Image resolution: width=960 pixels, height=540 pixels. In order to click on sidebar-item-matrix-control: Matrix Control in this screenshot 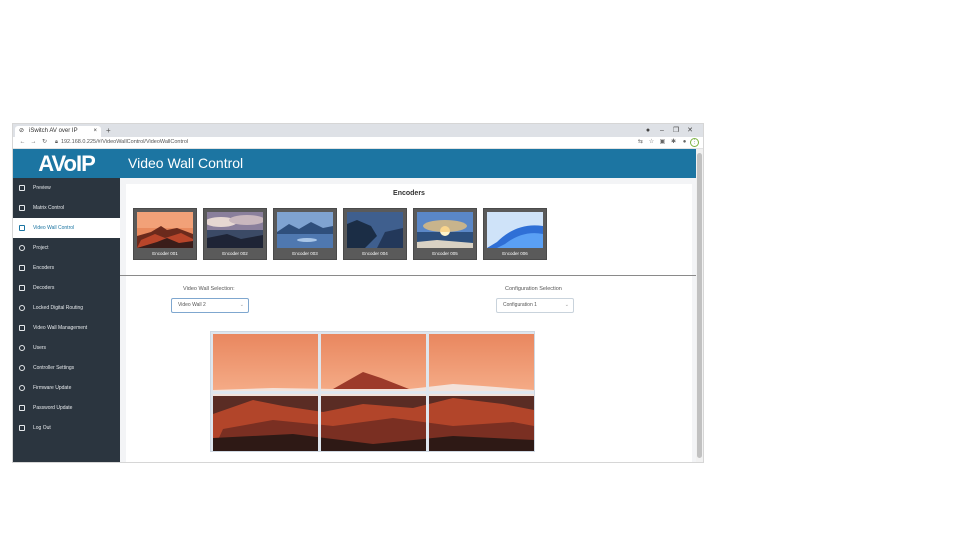, I will do `click(66, 208)`.